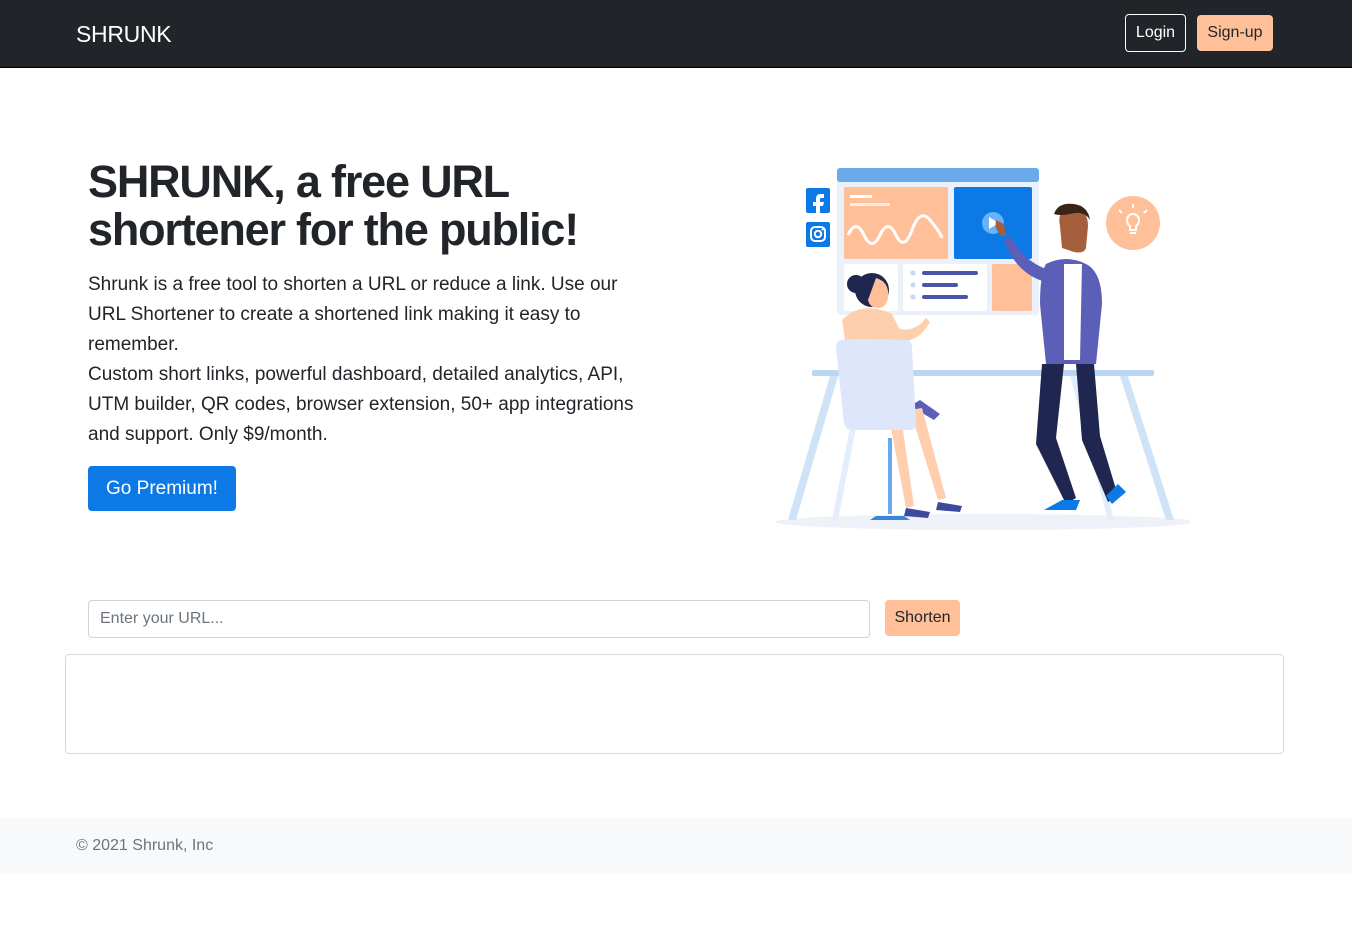 This screenshot has height=942, width=1352. Describe the element at coordinates (922, 618) in the screenshot. I see `shorten-button: Shorten` at that location.